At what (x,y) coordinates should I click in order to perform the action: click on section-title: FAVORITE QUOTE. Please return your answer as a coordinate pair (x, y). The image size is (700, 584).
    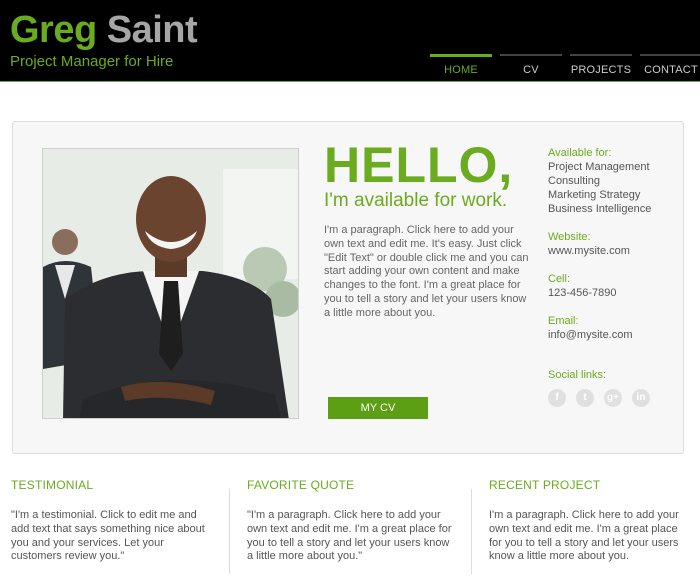
    Looking at the image, I should click on (301, 485).